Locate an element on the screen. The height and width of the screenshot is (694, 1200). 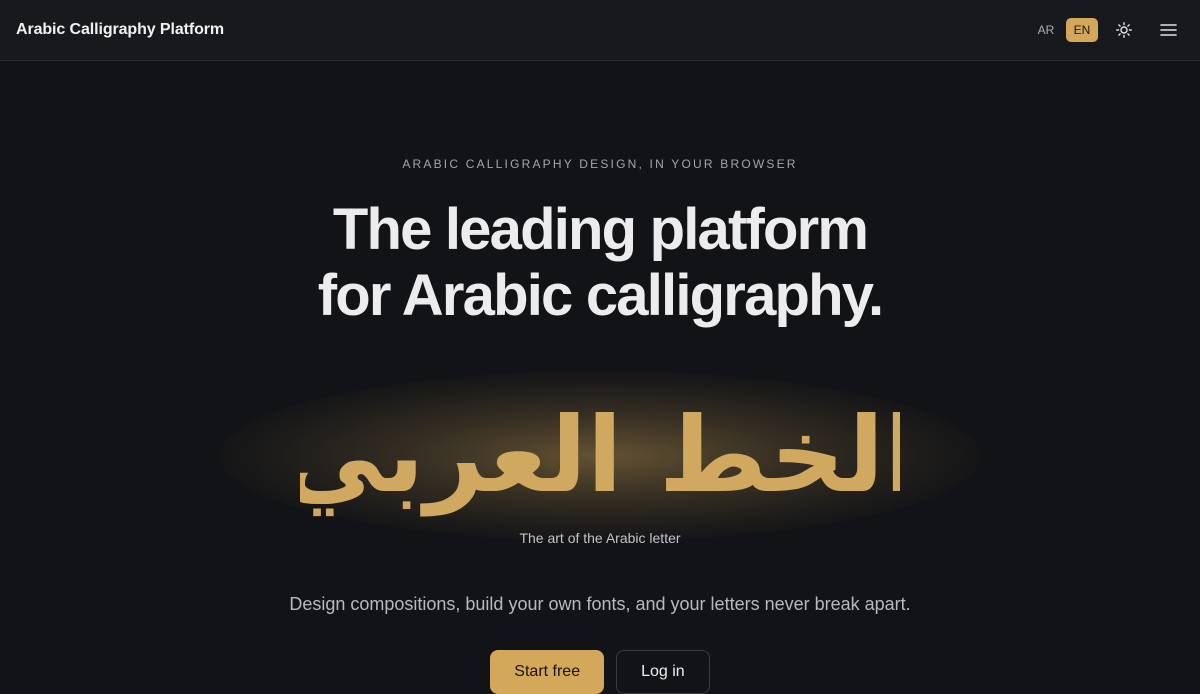
sun-icon is located at coordinates (1124, 30).